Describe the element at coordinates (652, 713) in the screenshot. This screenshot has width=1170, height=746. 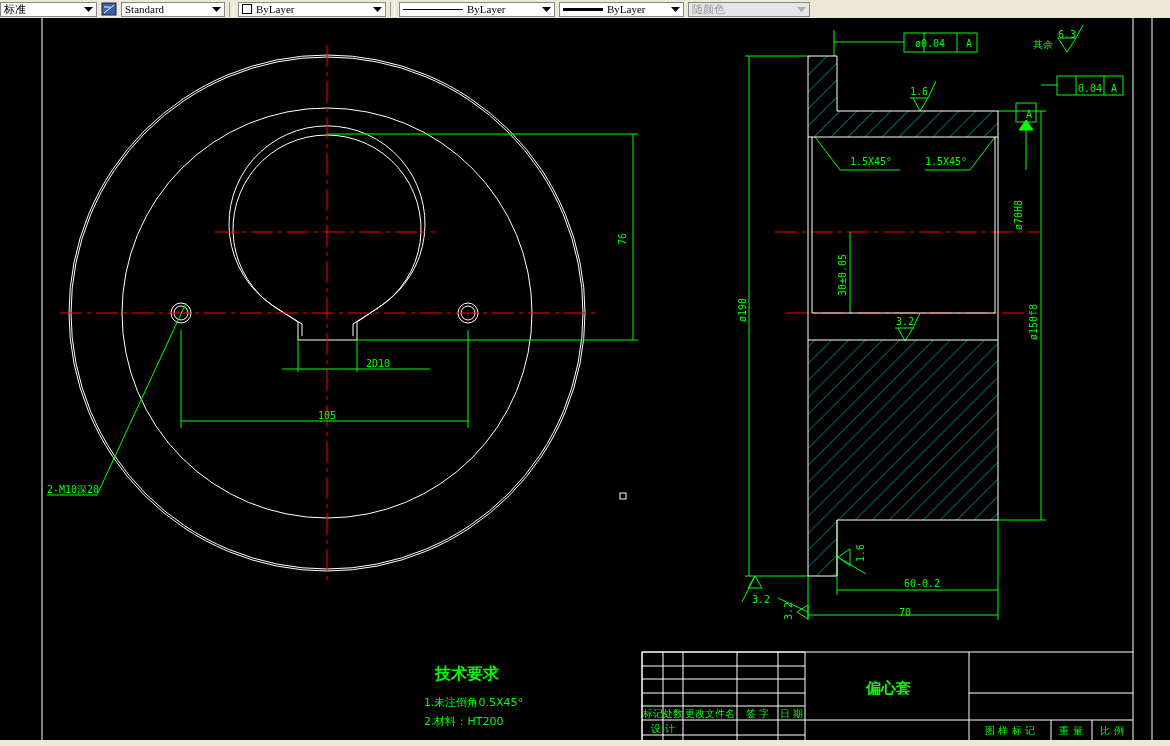
I see `column-header: 标记` at that location.